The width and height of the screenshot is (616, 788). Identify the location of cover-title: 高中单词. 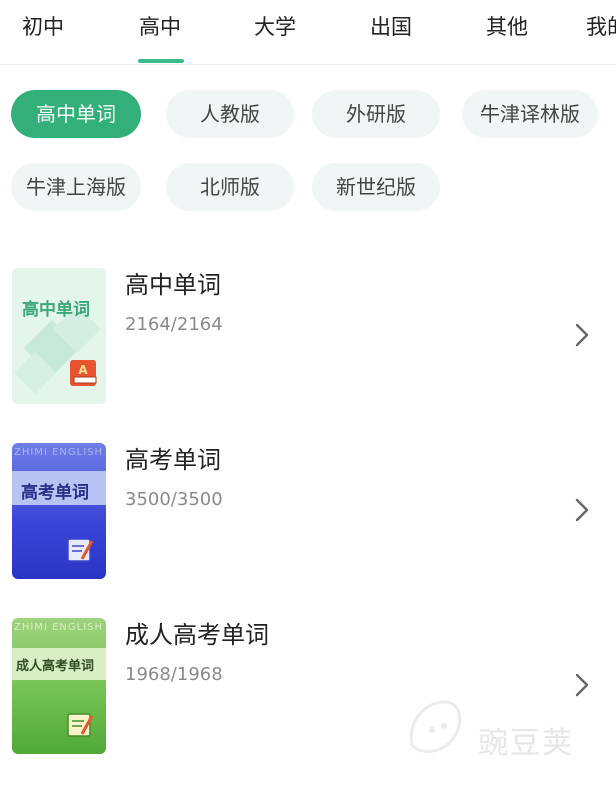
(56, 310).